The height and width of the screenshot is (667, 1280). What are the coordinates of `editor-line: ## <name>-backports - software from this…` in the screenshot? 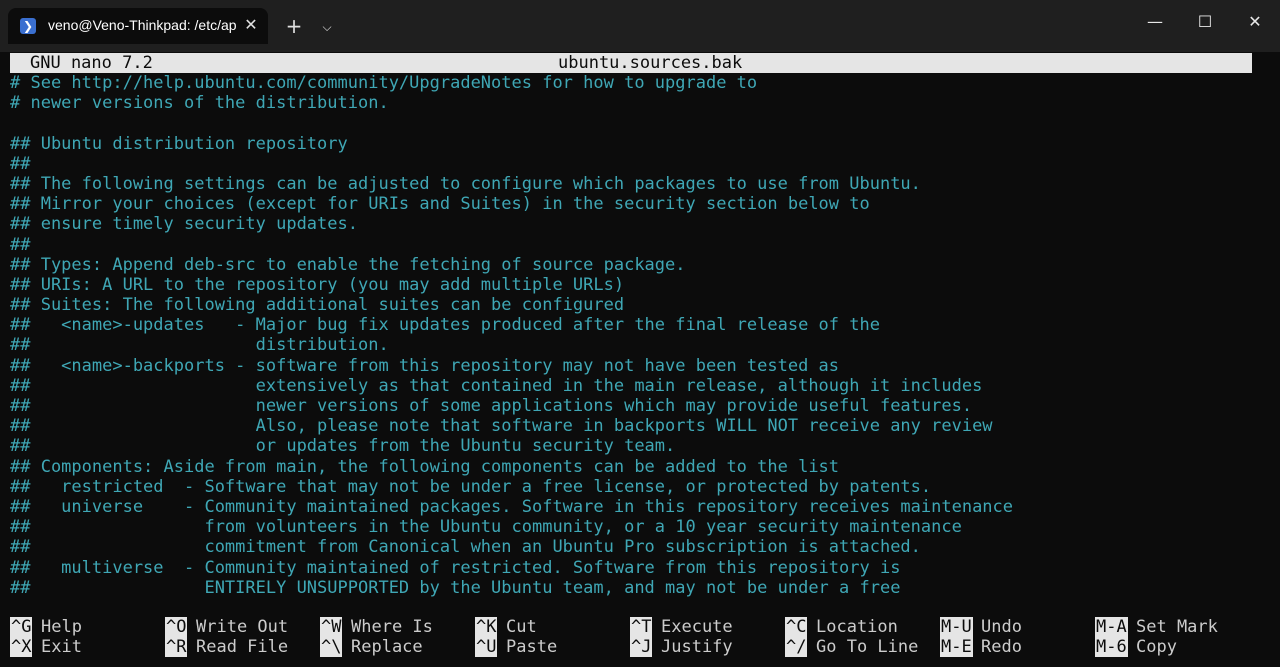 It's located at (425, 365).